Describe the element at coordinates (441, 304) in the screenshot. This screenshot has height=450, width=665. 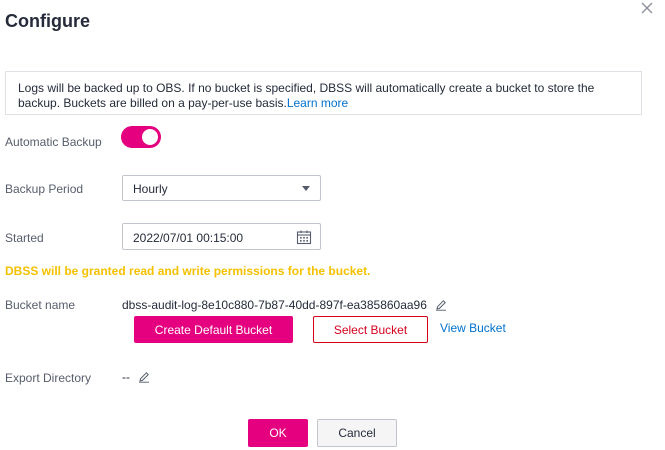
I see `edit-bucket-icon` at that location.